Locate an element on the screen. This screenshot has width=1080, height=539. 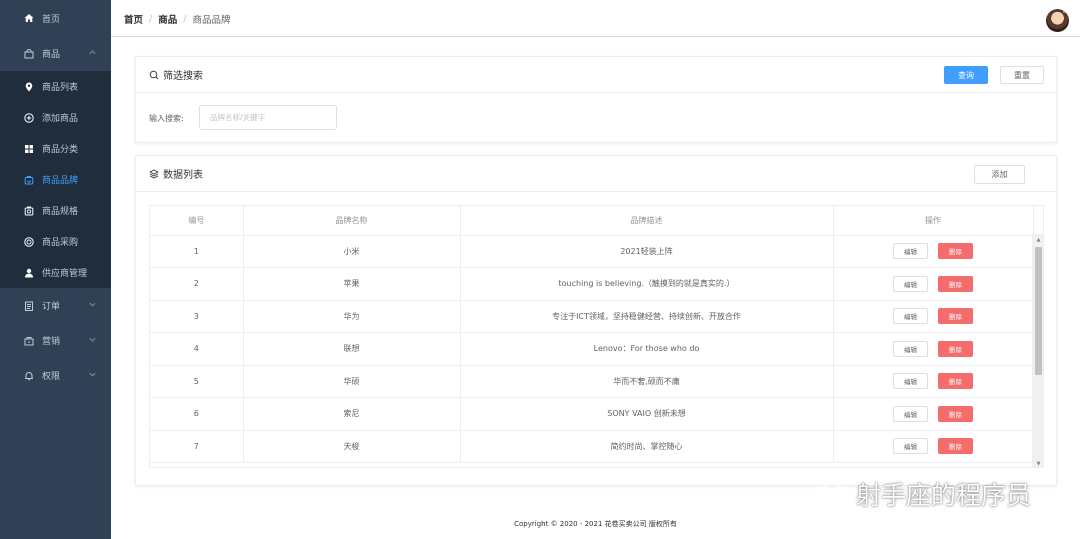
sidebar-item-goods-brand: 商品品牌 is located at coordinates (55, 179).